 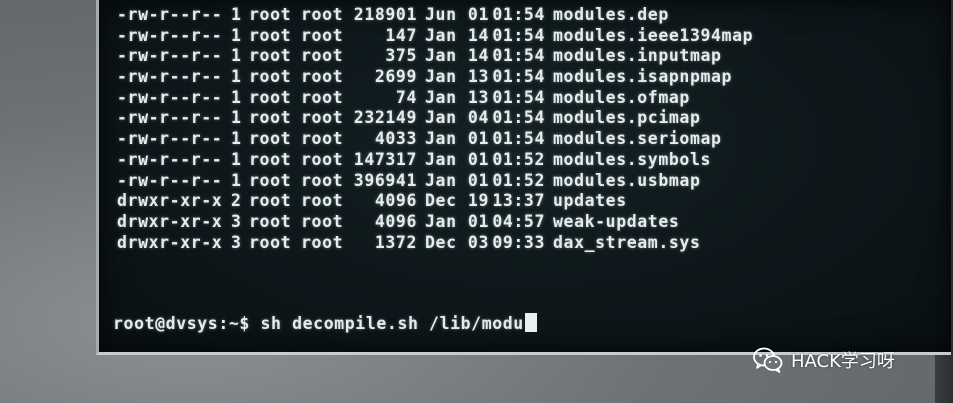 What do you see at coordinates (395, 139) in the screenshot?
I see `file-size: 4033` at bounding box center [395, 139].